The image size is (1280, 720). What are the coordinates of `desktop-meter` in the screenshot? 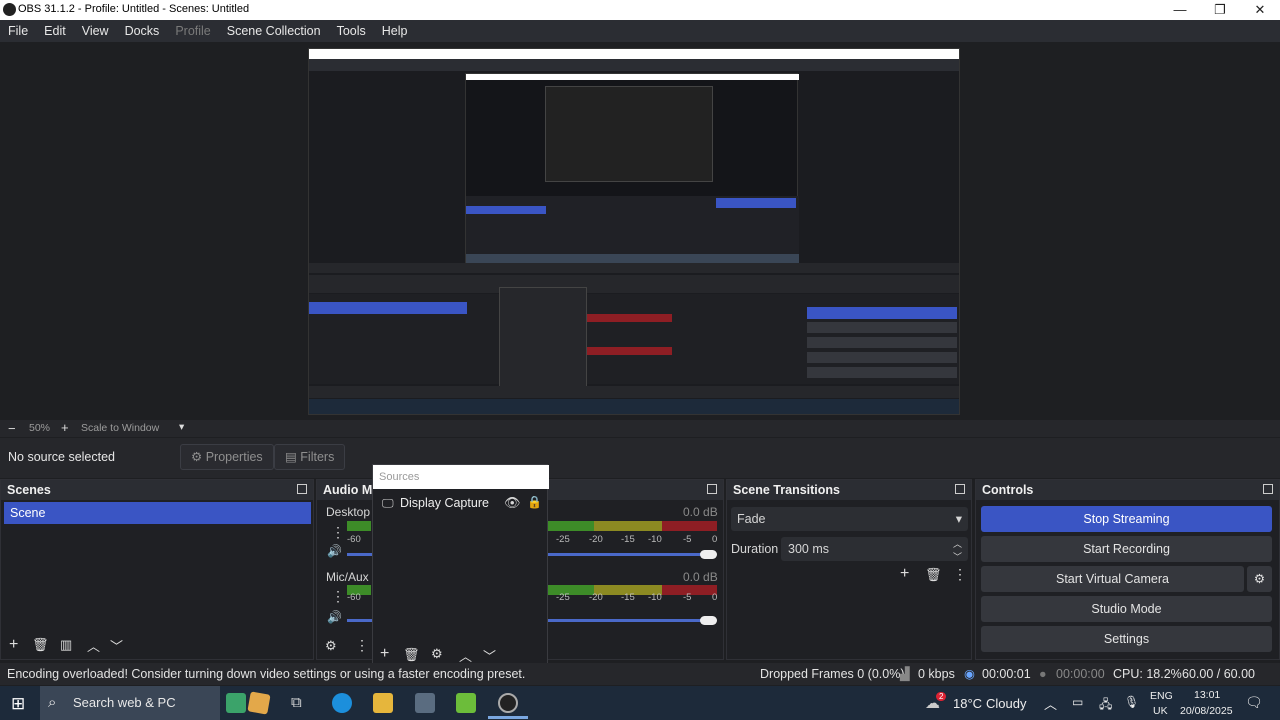 It's located at (359, 526).